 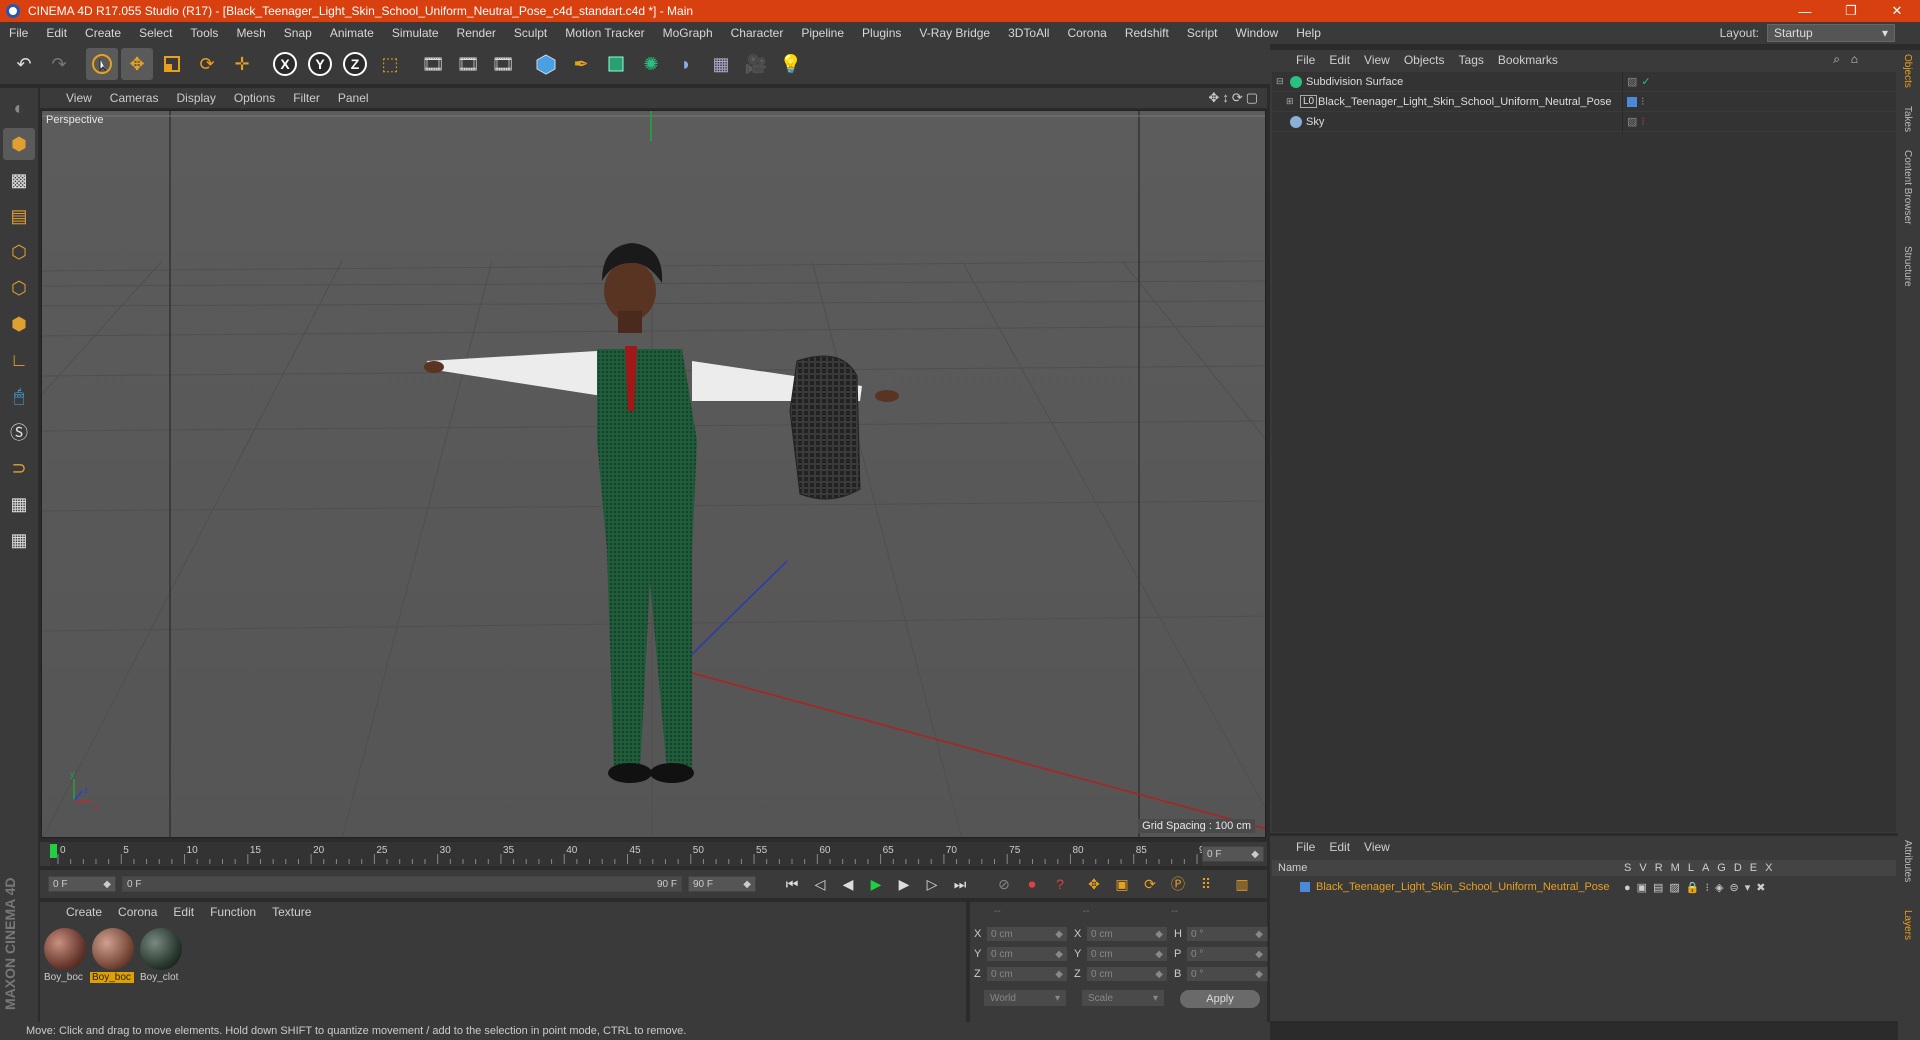 I want to click on workplane-mode-icon: ▤, so click(x=19, y=216).